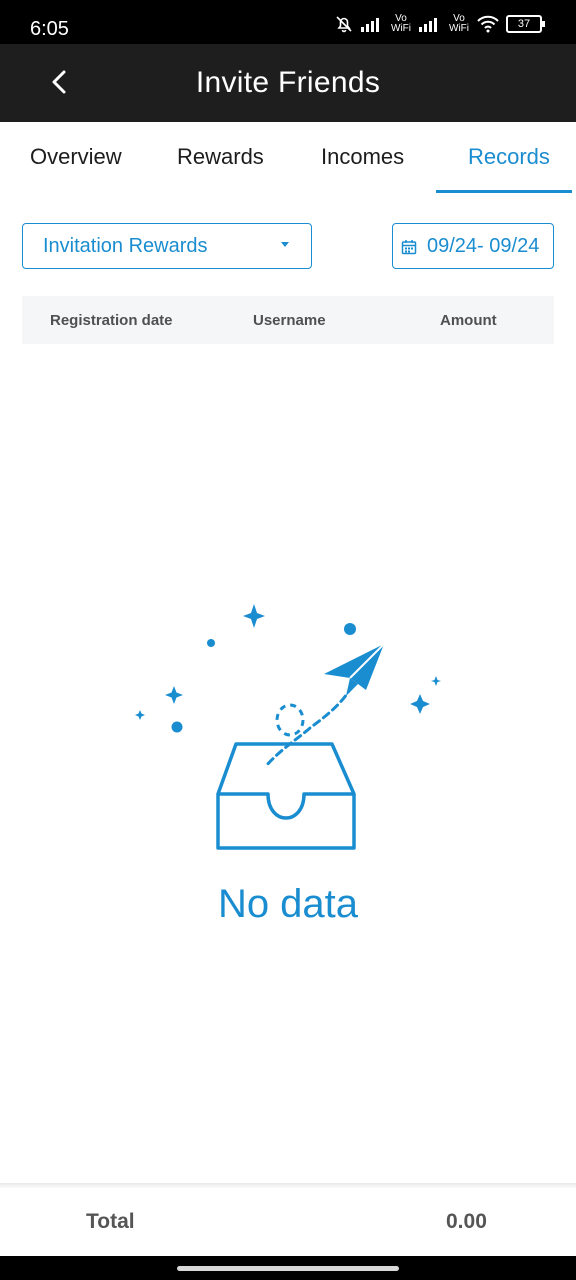 This screenshot has height=1280, width=576. Describe the element at coordinates (468, 320) in the screenshot. I see `column-header-amount: Amount` at that location.